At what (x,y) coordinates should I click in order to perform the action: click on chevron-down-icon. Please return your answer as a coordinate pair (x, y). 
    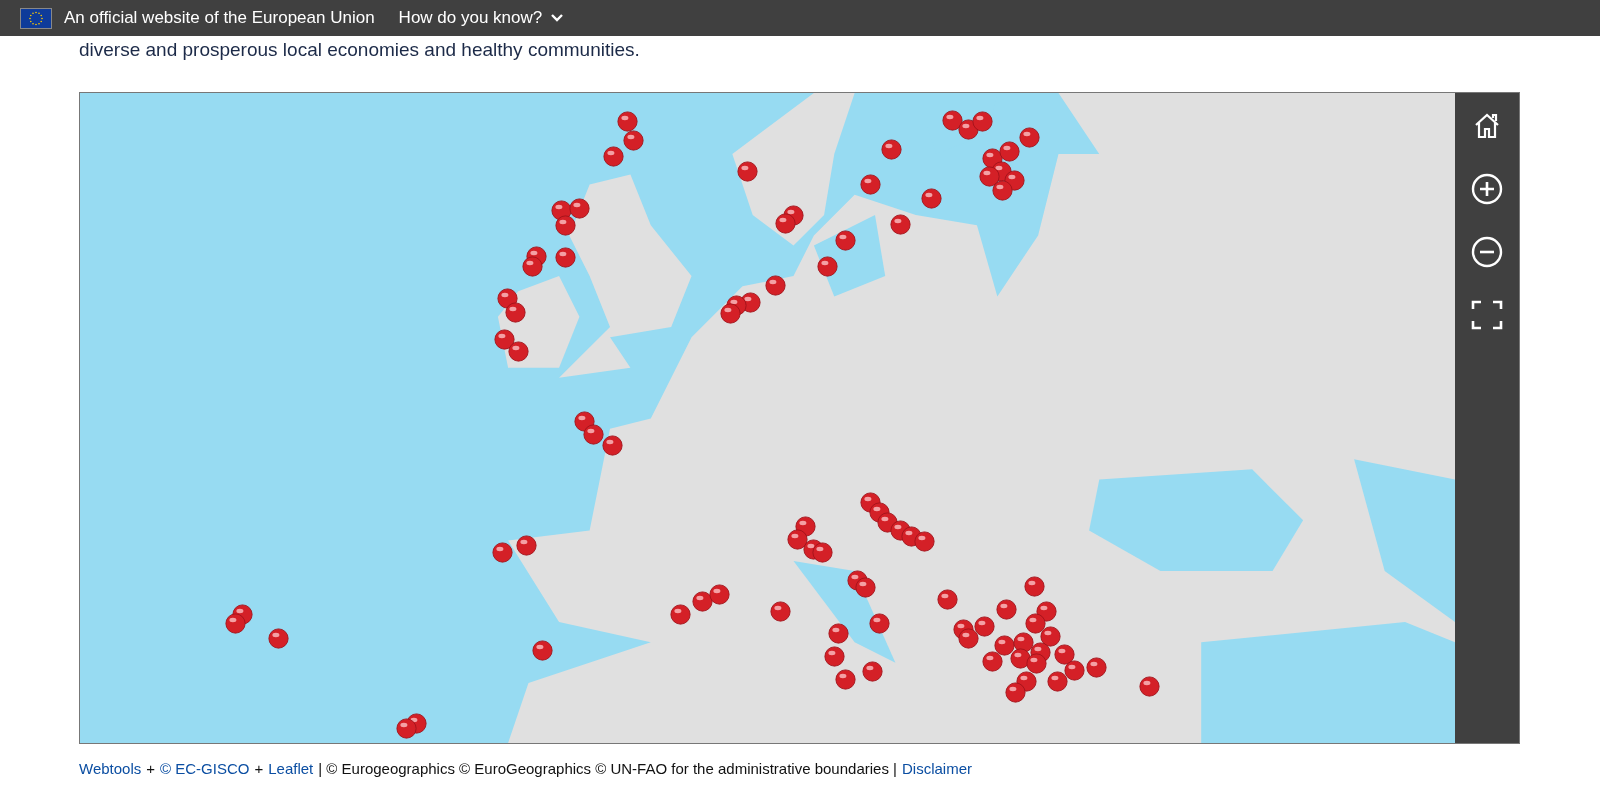
    Looking at the image, I should click on (557, 18).